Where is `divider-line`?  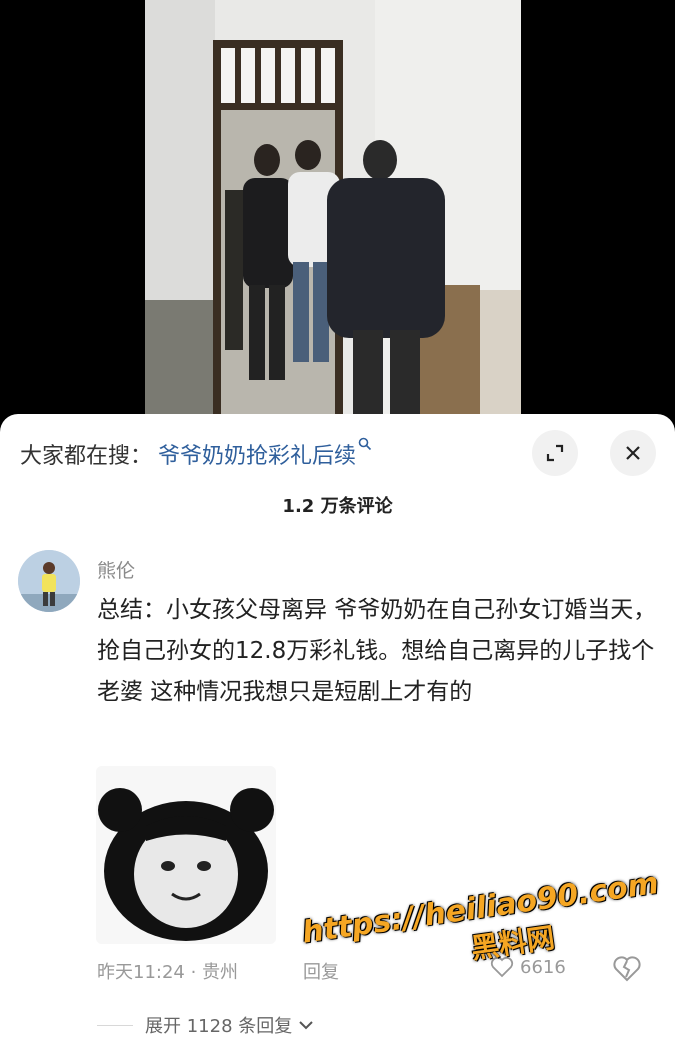
divider-line is located at coordinates (115, 1025).